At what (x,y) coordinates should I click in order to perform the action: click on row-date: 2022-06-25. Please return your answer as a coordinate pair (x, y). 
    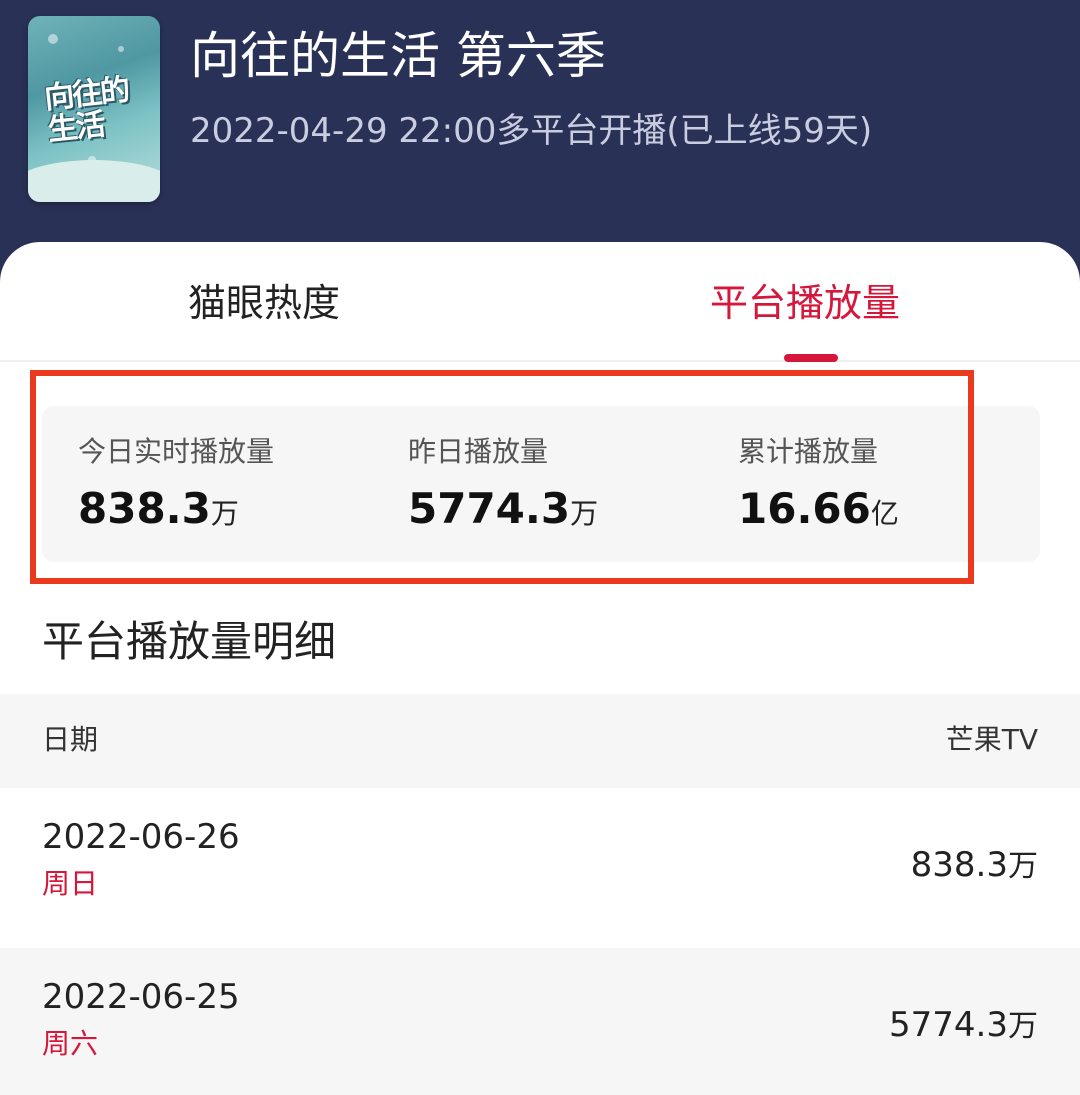
    Looking at the image, I should click on (141, 997).